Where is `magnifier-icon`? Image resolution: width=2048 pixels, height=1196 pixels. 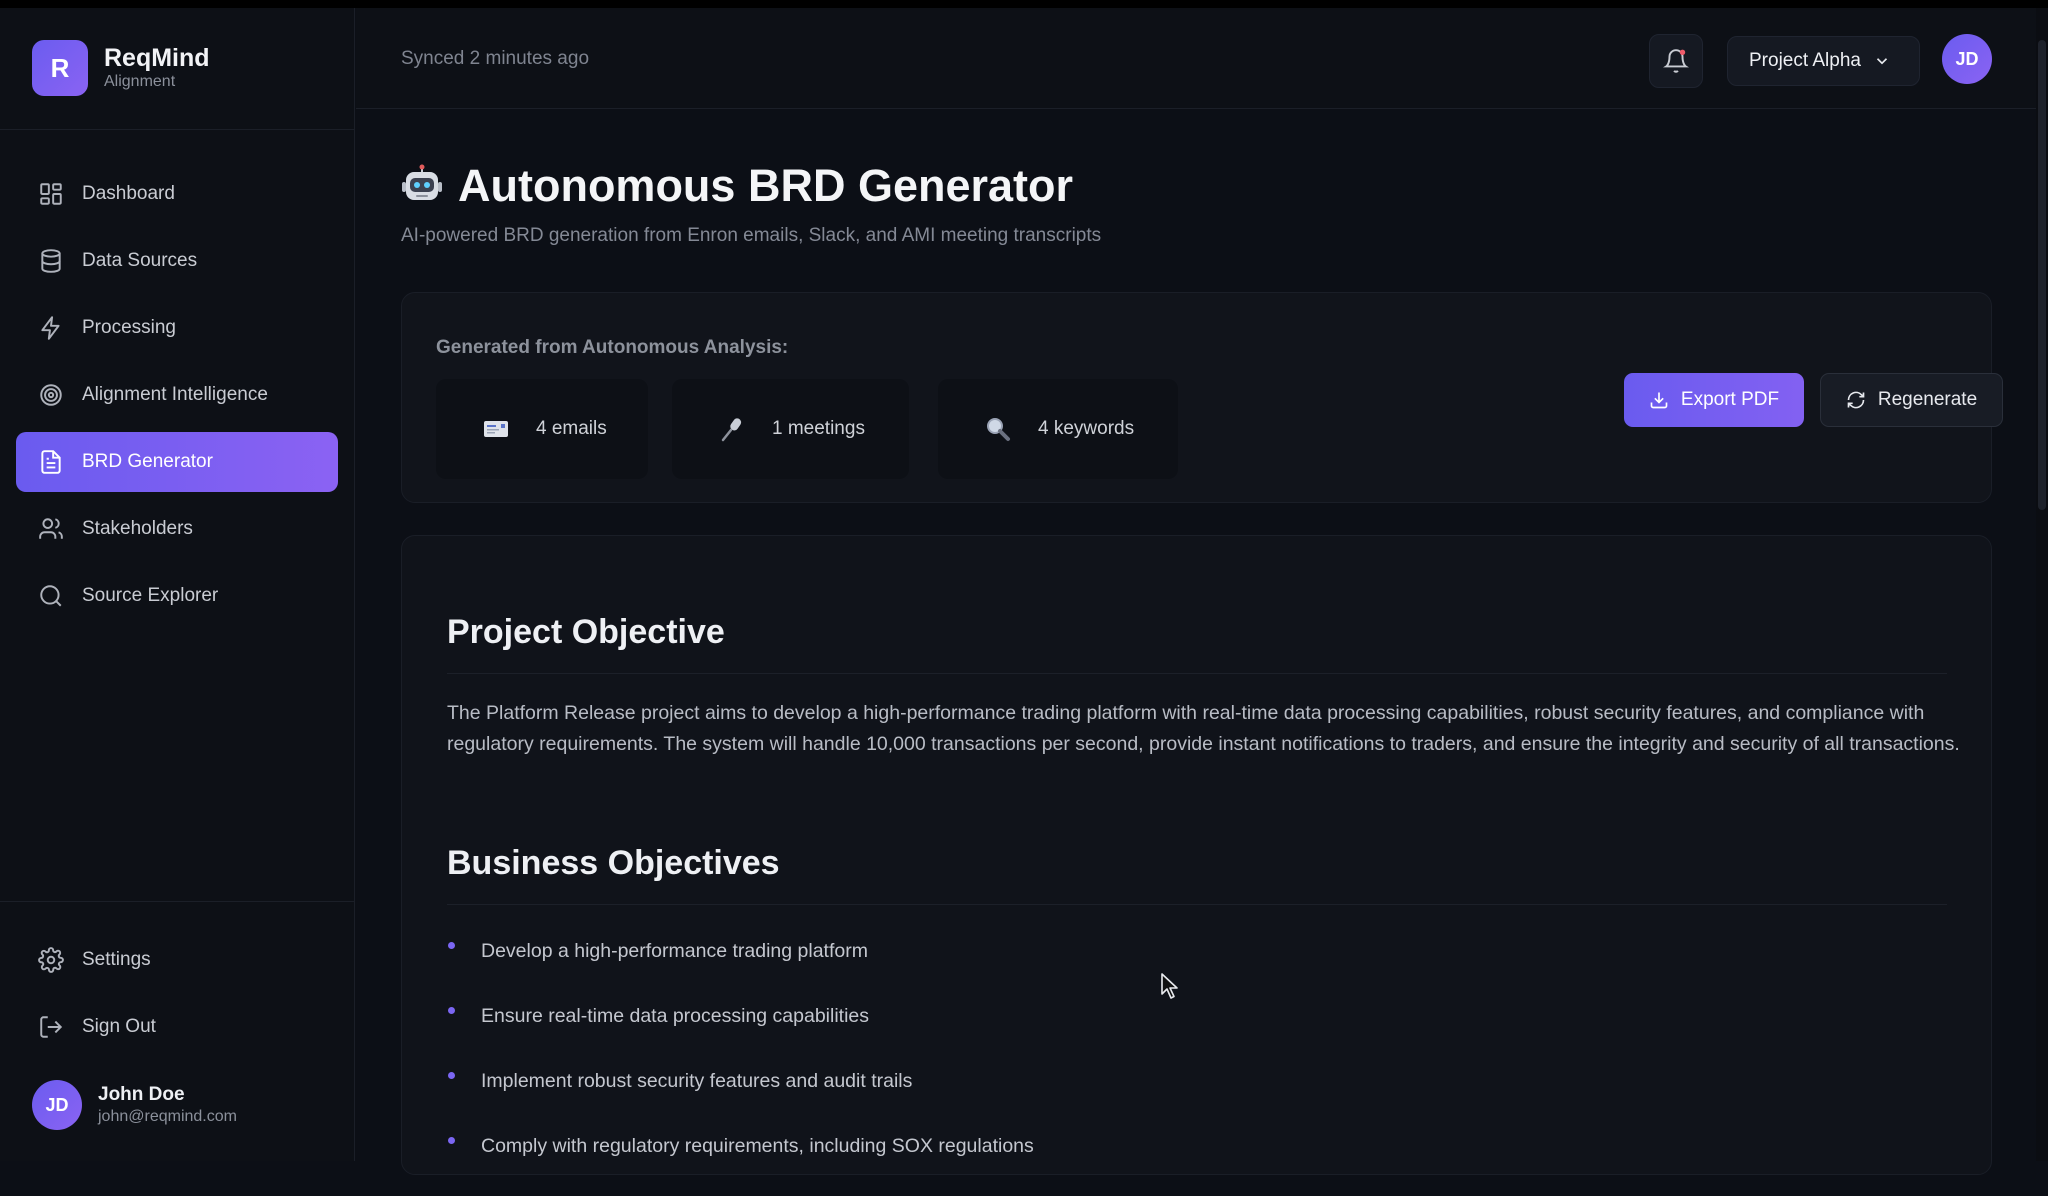 magnifier-icon is located at coordinates (998, 429).